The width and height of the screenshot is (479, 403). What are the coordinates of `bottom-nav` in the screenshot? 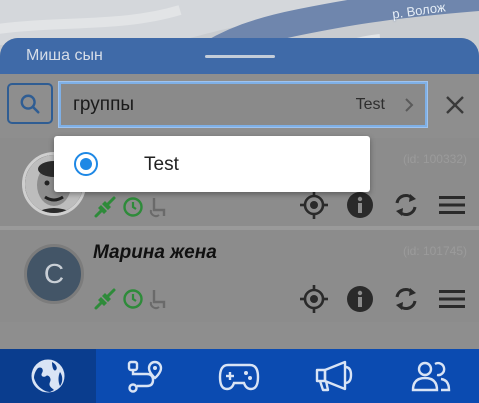 It's located at (239, 376).